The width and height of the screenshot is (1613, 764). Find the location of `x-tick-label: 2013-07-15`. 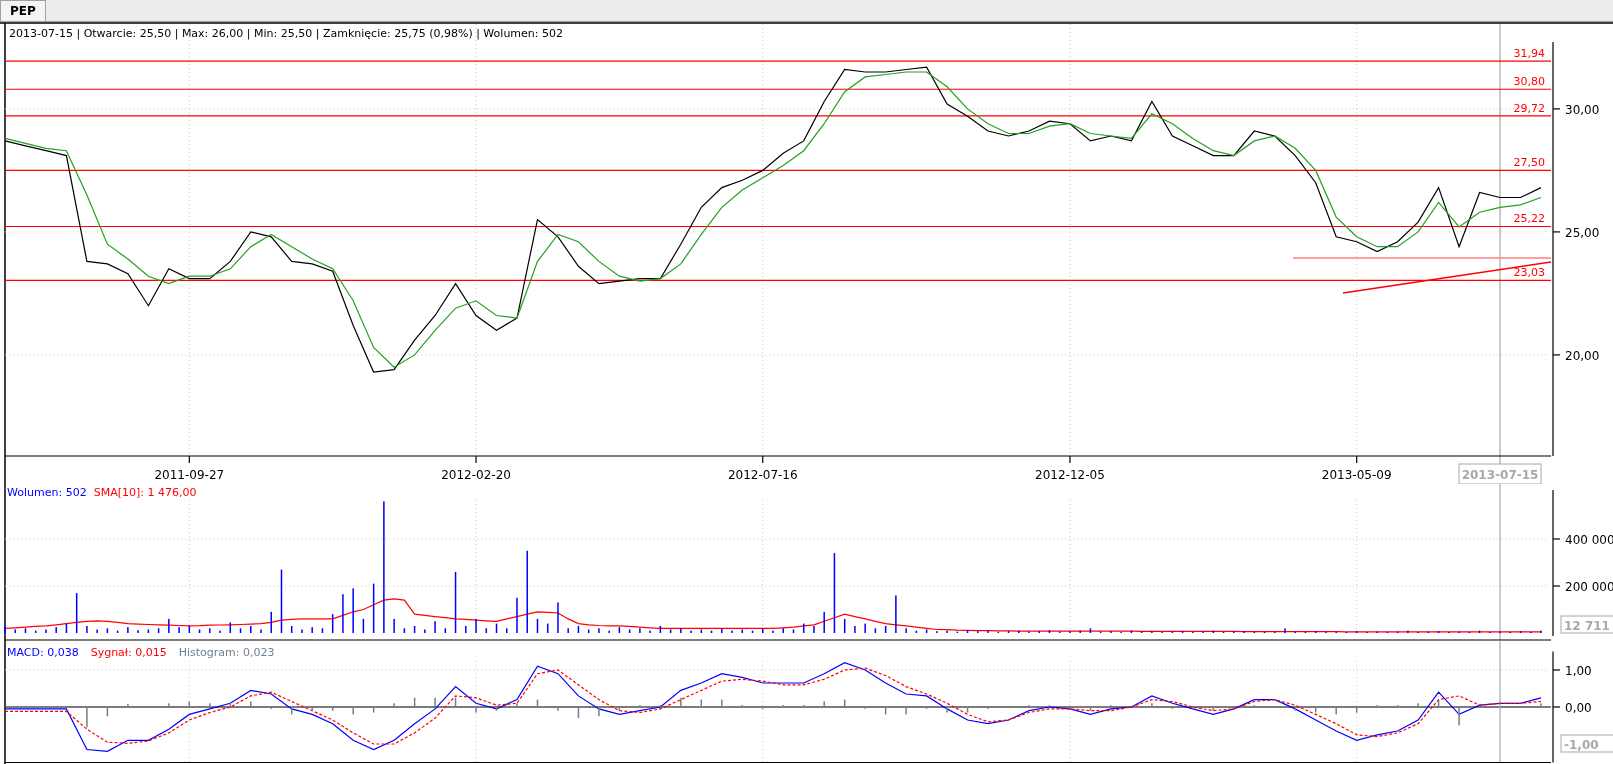

x-tick-label: 2013-07-15 is located at coordinates (1500, 475).